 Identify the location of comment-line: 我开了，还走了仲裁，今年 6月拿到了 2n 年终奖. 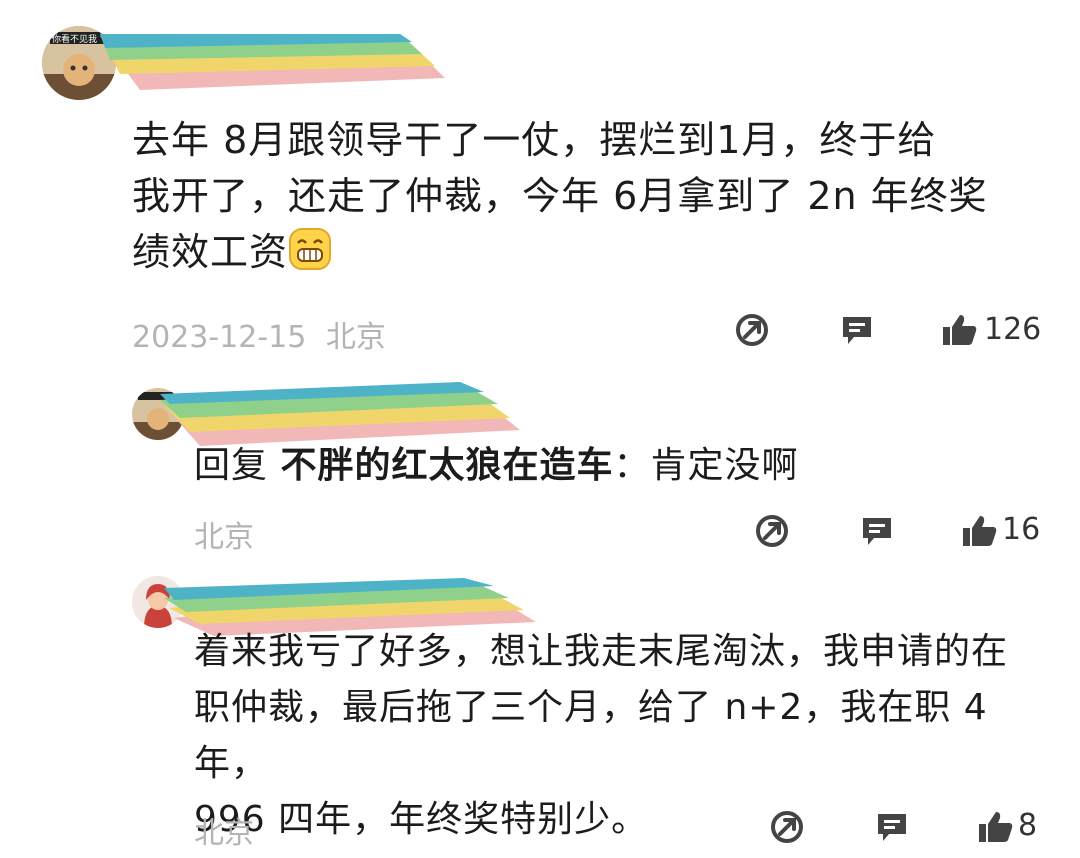
(560, 196).